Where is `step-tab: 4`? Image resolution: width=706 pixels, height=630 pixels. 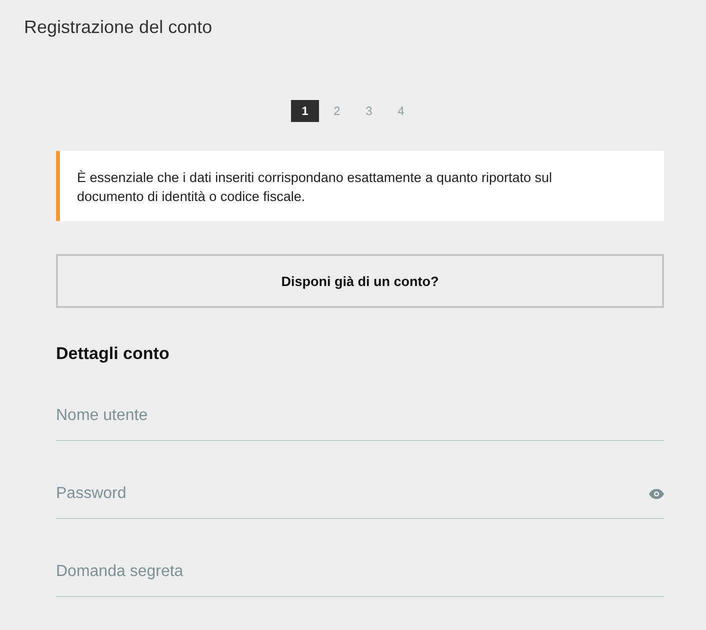
step-tab: 4 is located at coordinates (401, 111).